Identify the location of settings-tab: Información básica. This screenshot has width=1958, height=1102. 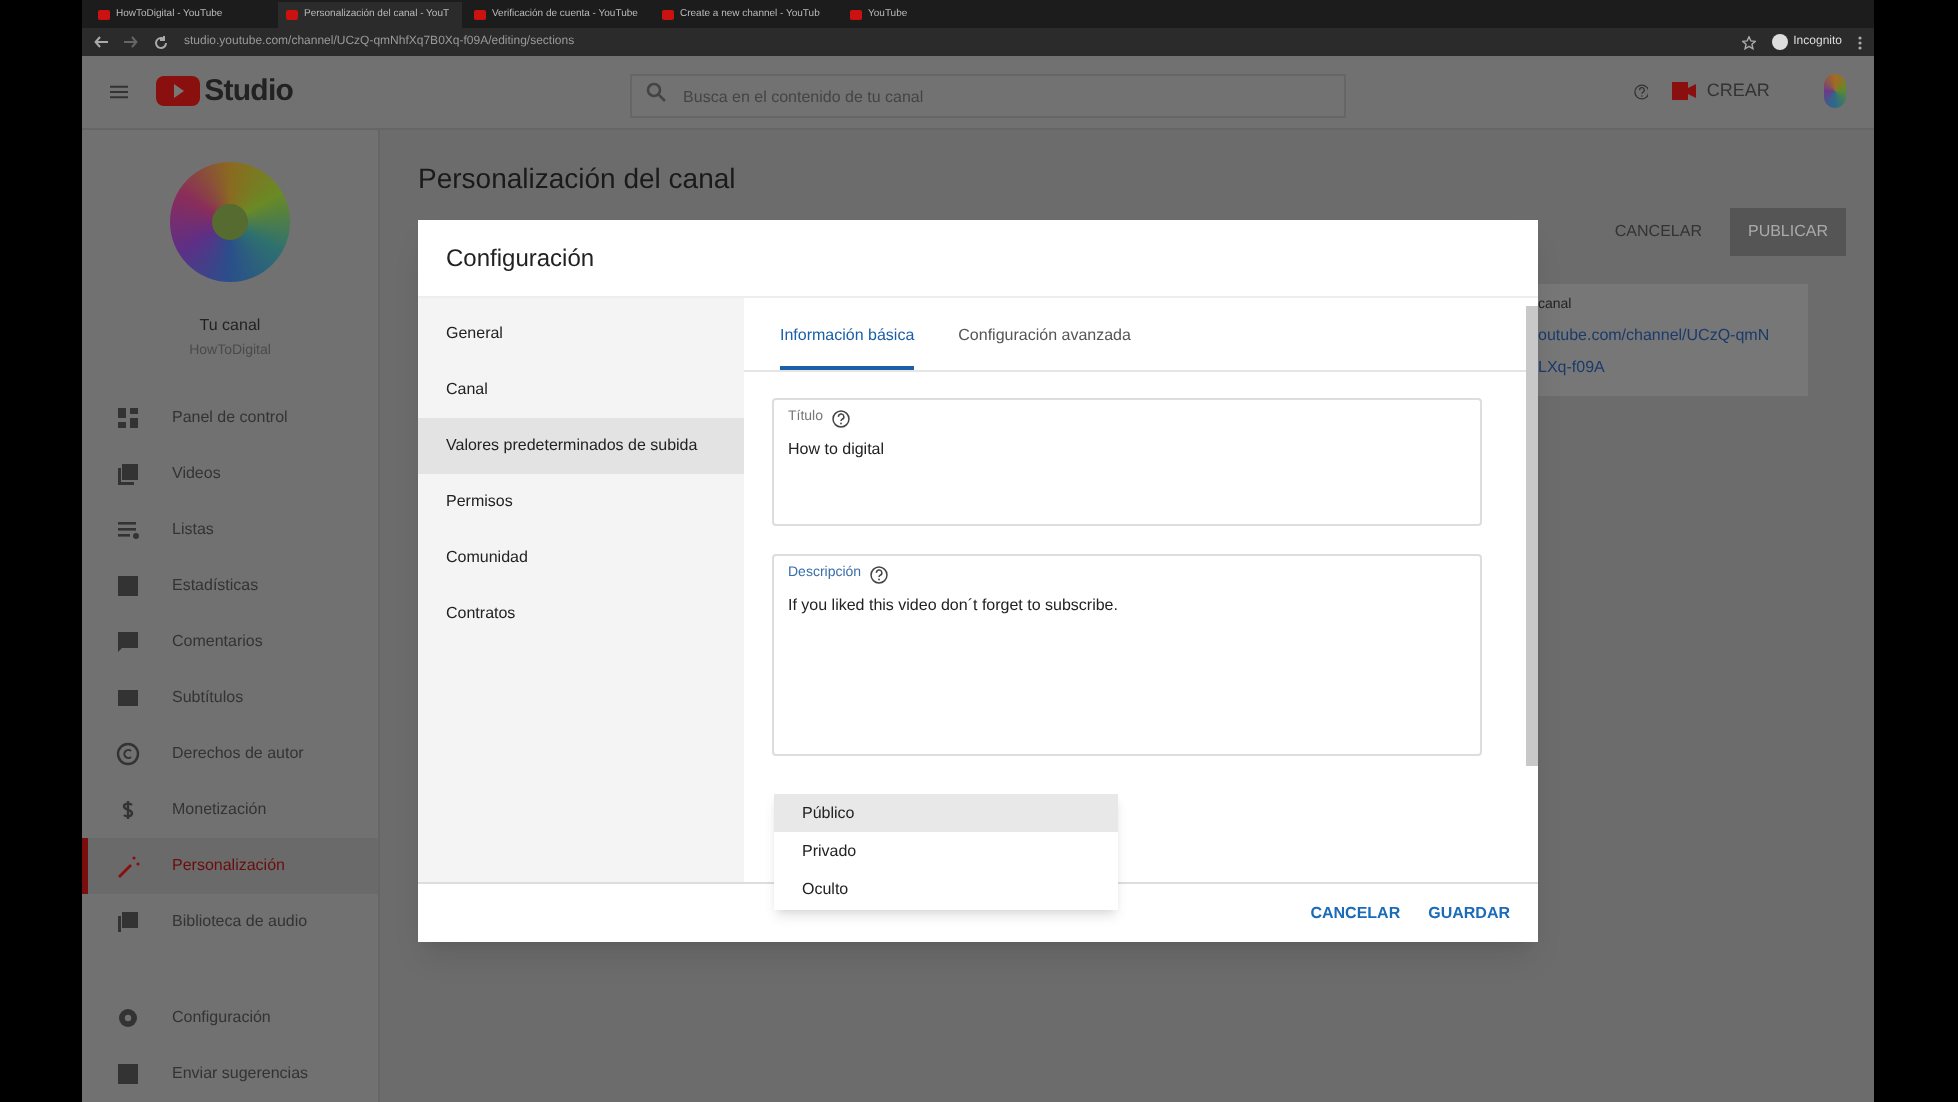
(847, 347).